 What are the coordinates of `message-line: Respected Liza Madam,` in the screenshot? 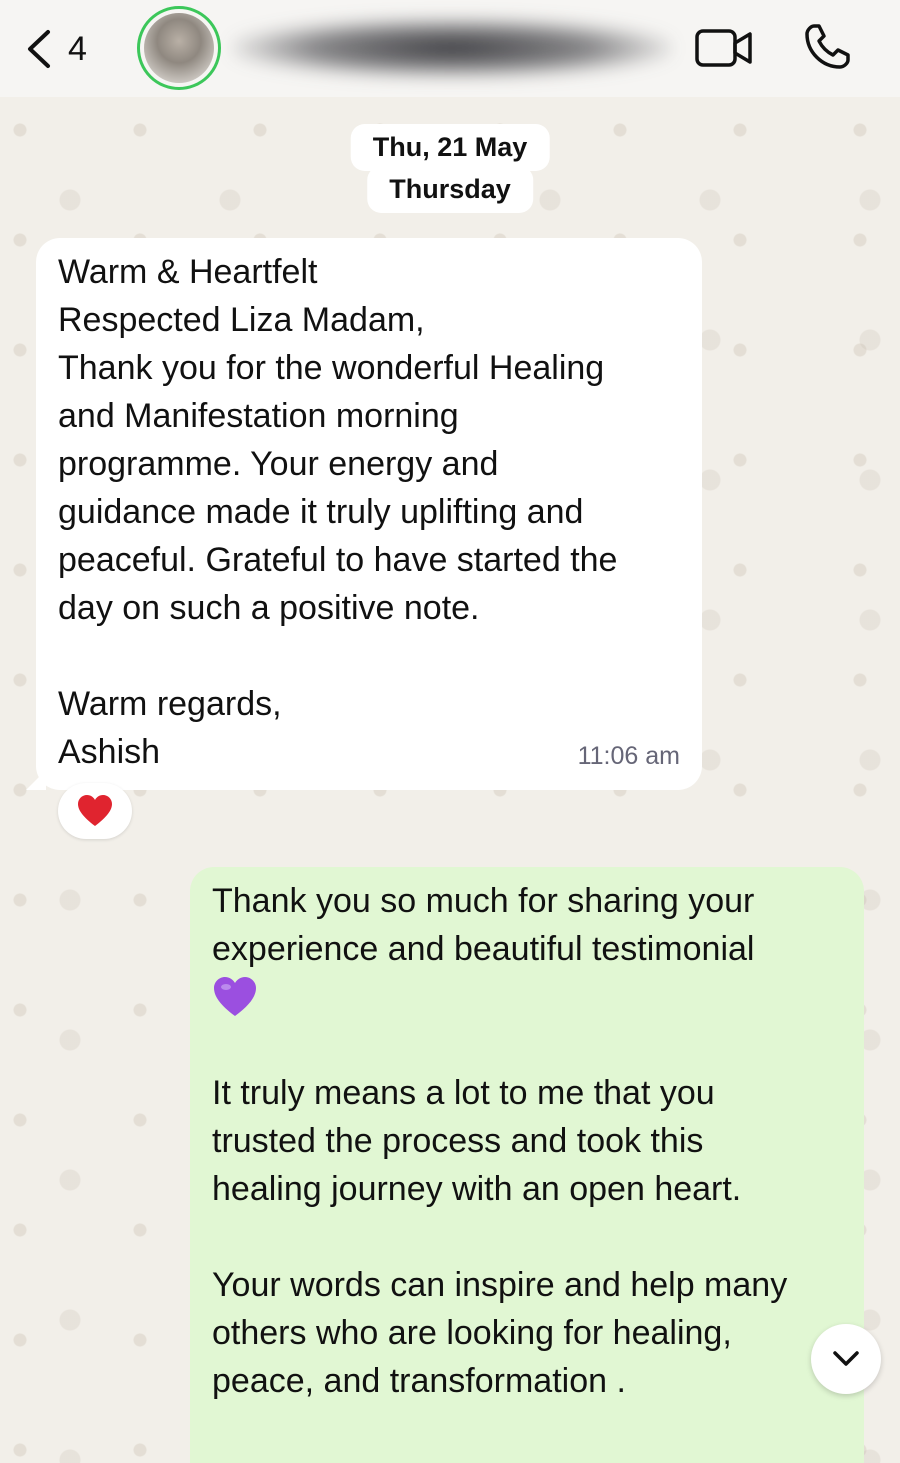 It's located at (241, 320).